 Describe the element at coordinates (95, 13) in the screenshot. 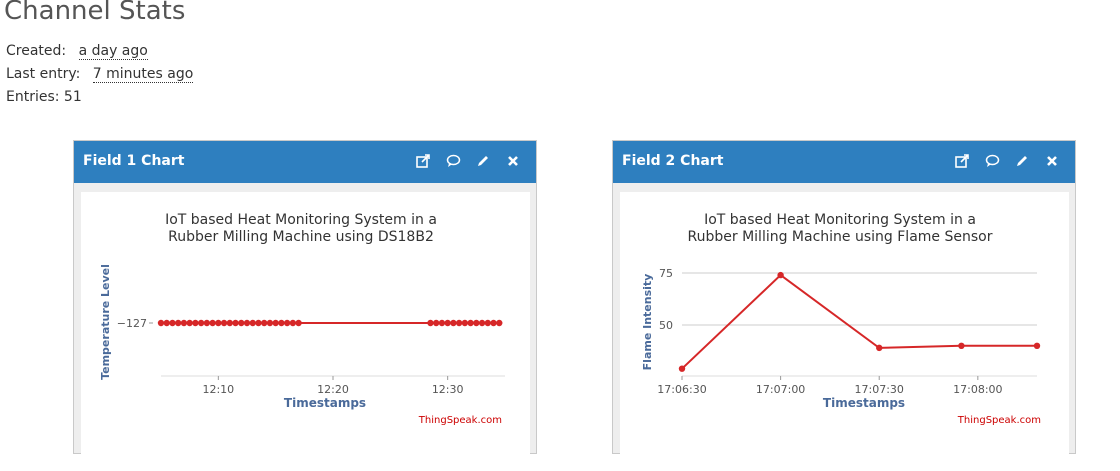

I see `page-title: Channel Stats` at that location.